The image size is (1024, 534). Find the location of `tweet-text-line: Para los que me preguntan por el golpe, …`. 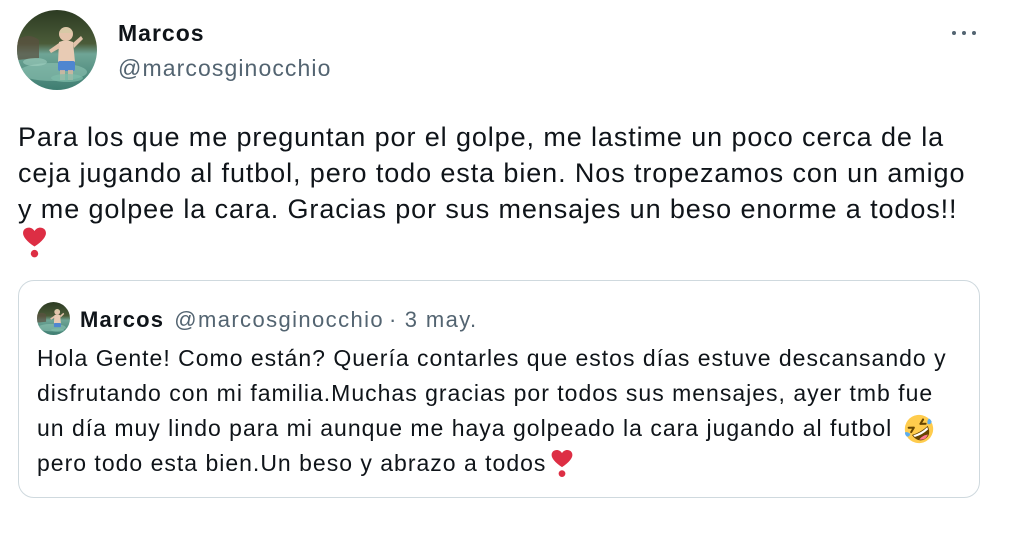

tweet-text-line: Para los que me preguntan por el golpe, … is located at coordinates (481, 137).